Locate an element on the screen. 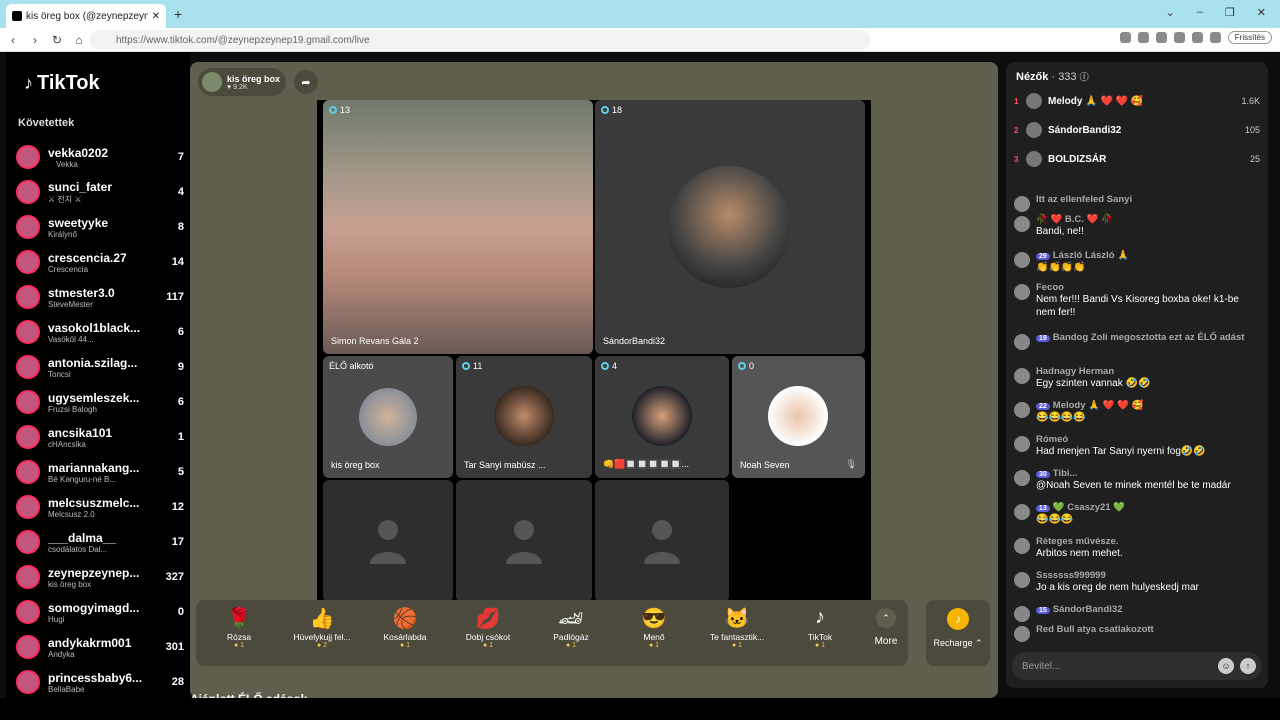 The image size is (1280, 720). translate-icon is located at coordinates (1143, 37).